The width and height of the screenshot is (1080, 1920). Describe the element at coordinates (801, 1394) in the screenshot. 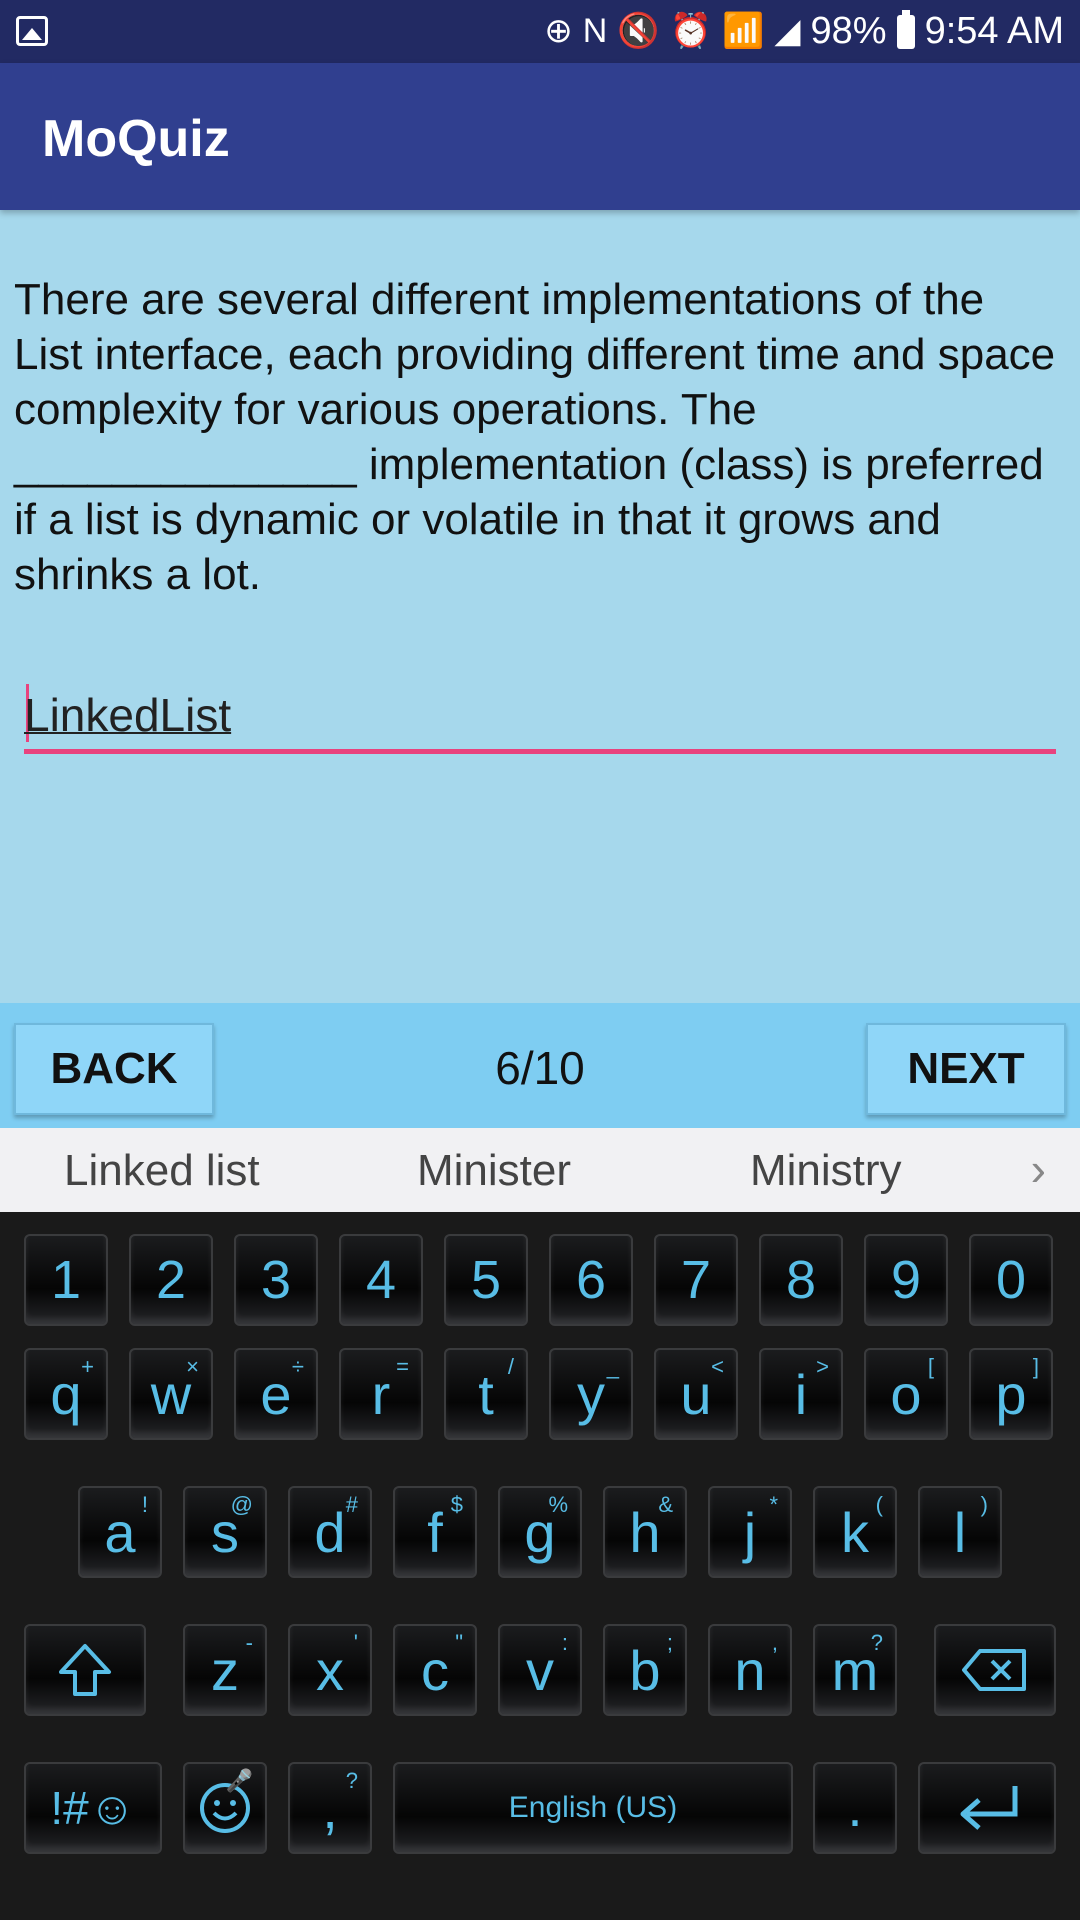

I see `key-i: i >` at that location.